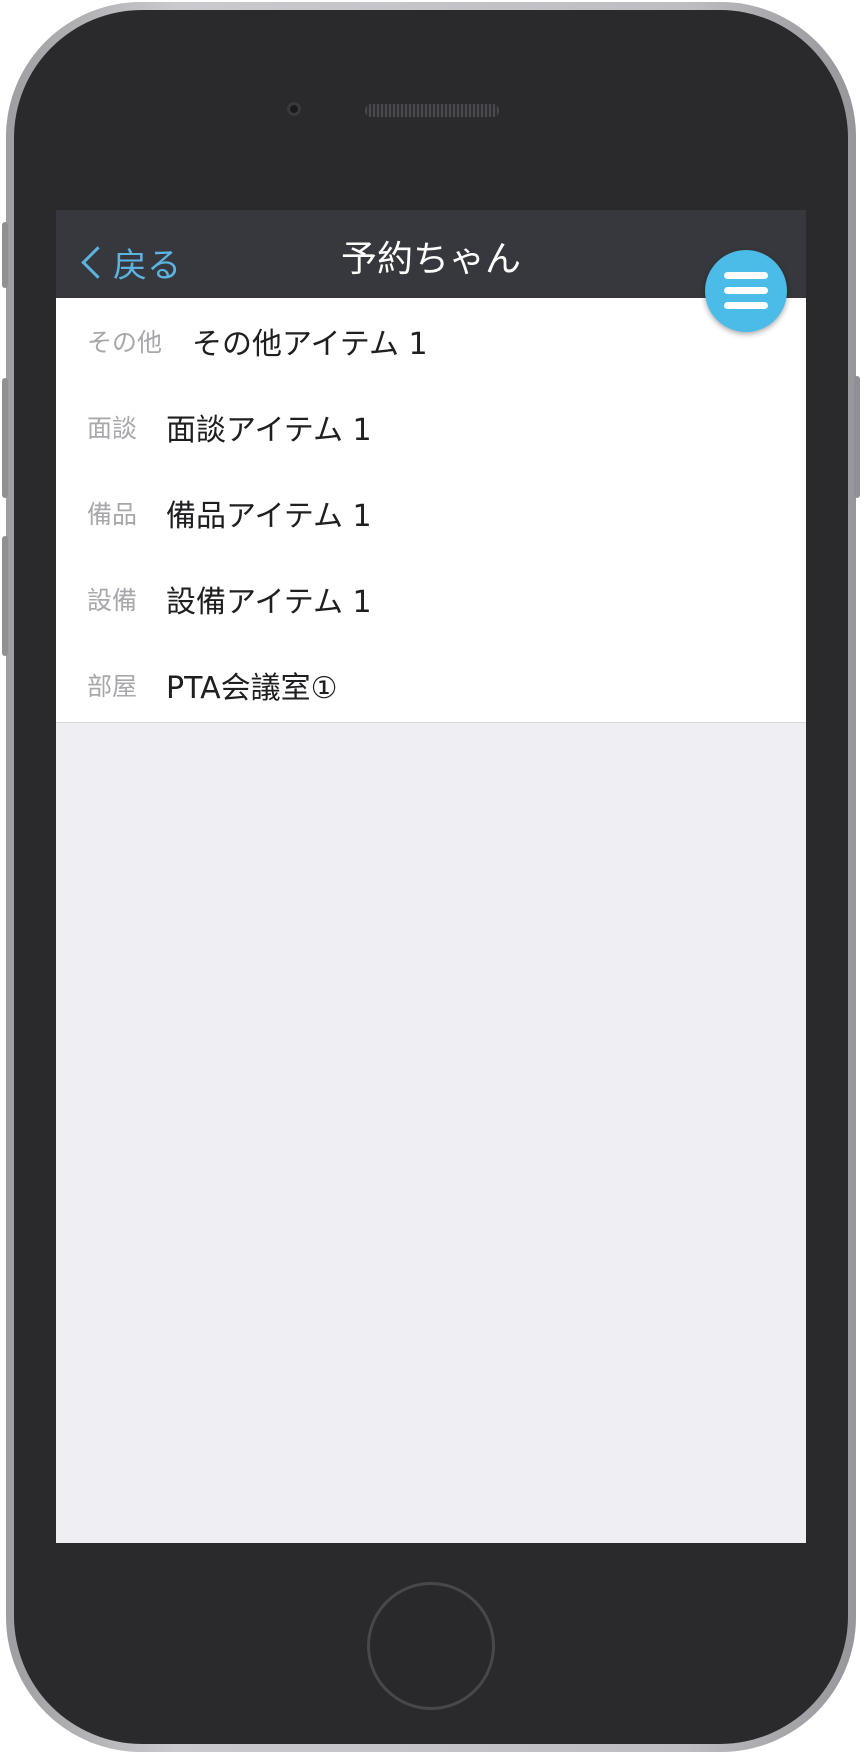 The image size is (862, 1754). I want to click on list-item: その他 その他アイテム 1, so click(431, 341).